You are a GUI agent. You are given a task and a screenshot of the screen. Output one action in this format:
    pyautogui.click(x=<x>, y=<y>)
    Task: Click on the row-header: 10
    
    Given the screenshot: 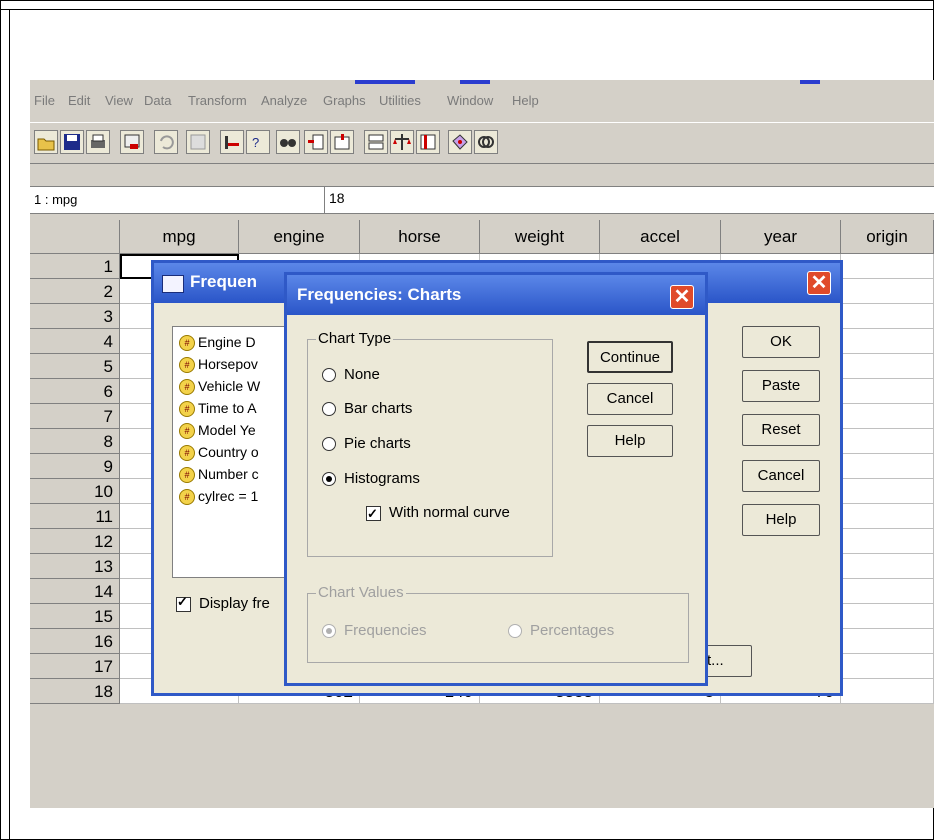 What is the action you would take?
    pyautogui.click(x=75, y=491)
    